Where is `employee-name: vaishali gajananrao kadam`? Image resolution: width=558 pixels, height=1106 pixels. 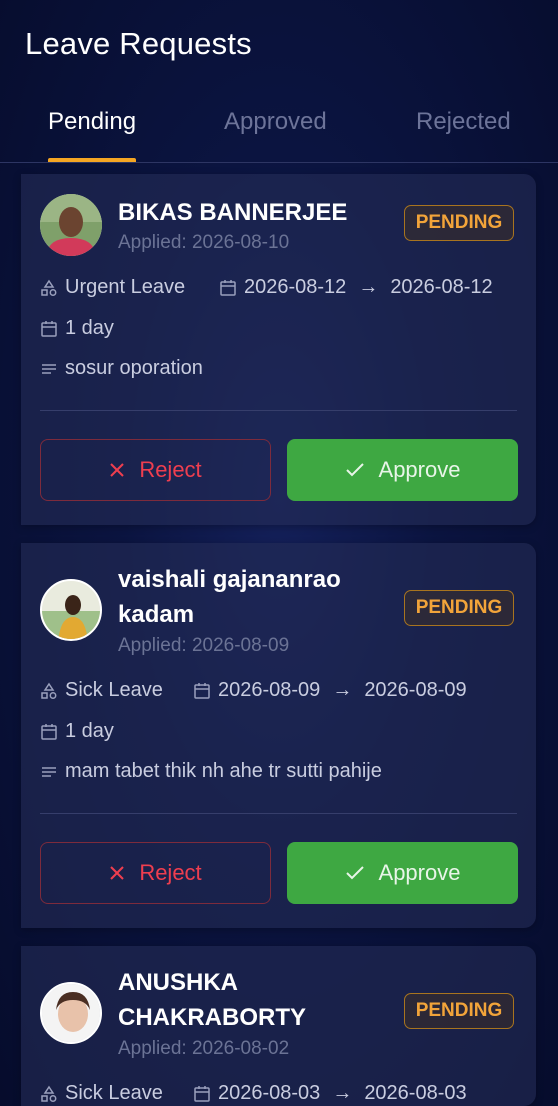 employee-name: vaishali gajananrao kadam is located at coordinates (229, 597).